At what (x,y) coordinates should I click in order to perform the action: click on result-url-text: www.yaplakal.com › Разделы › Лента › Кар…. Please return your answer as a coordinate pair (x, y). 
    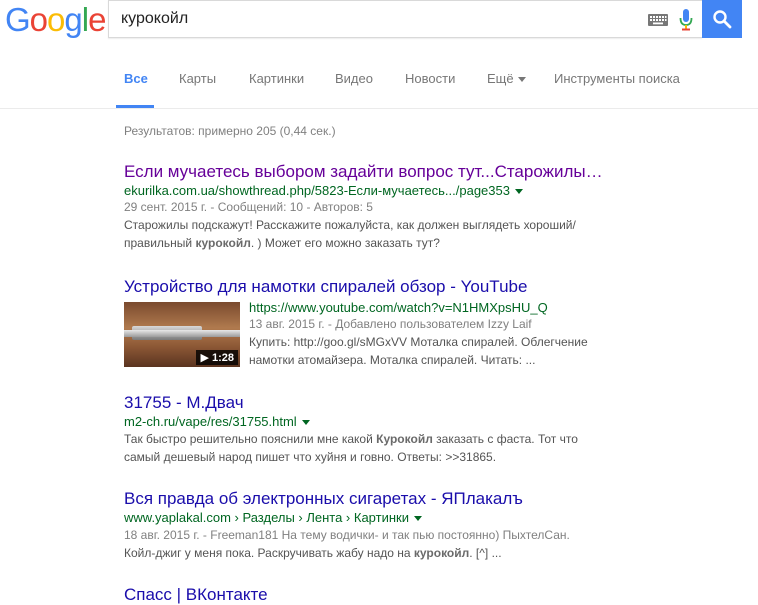
    Looking at the image, I should click on (266, 517).